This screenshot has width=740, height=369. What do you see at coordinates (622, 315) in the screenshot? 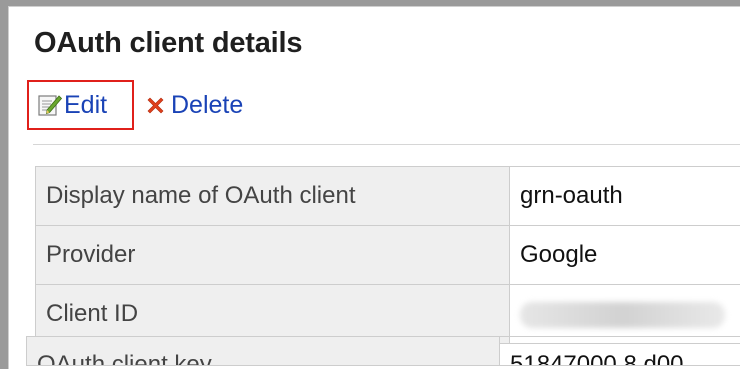
I see `redacted-client-id` at bounding box center [622, 315].